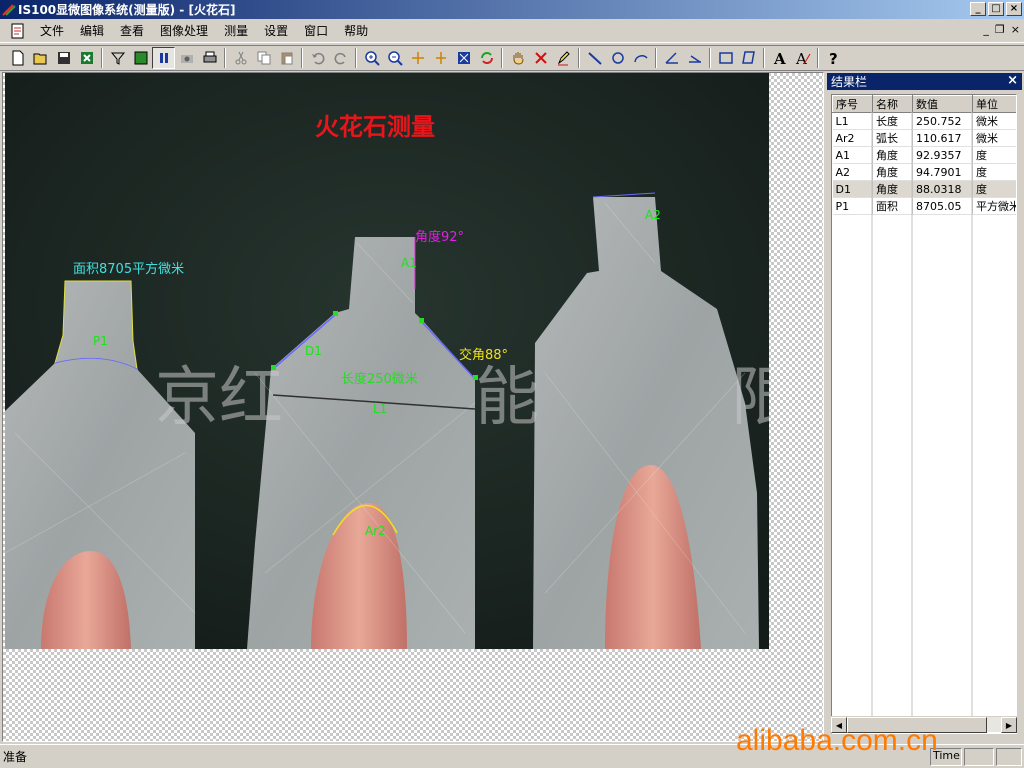 This screenshot has height=768, width=1024. Describe the element at coordinates (317, 58) in the screenshot. I see `undo-icon` at that location.